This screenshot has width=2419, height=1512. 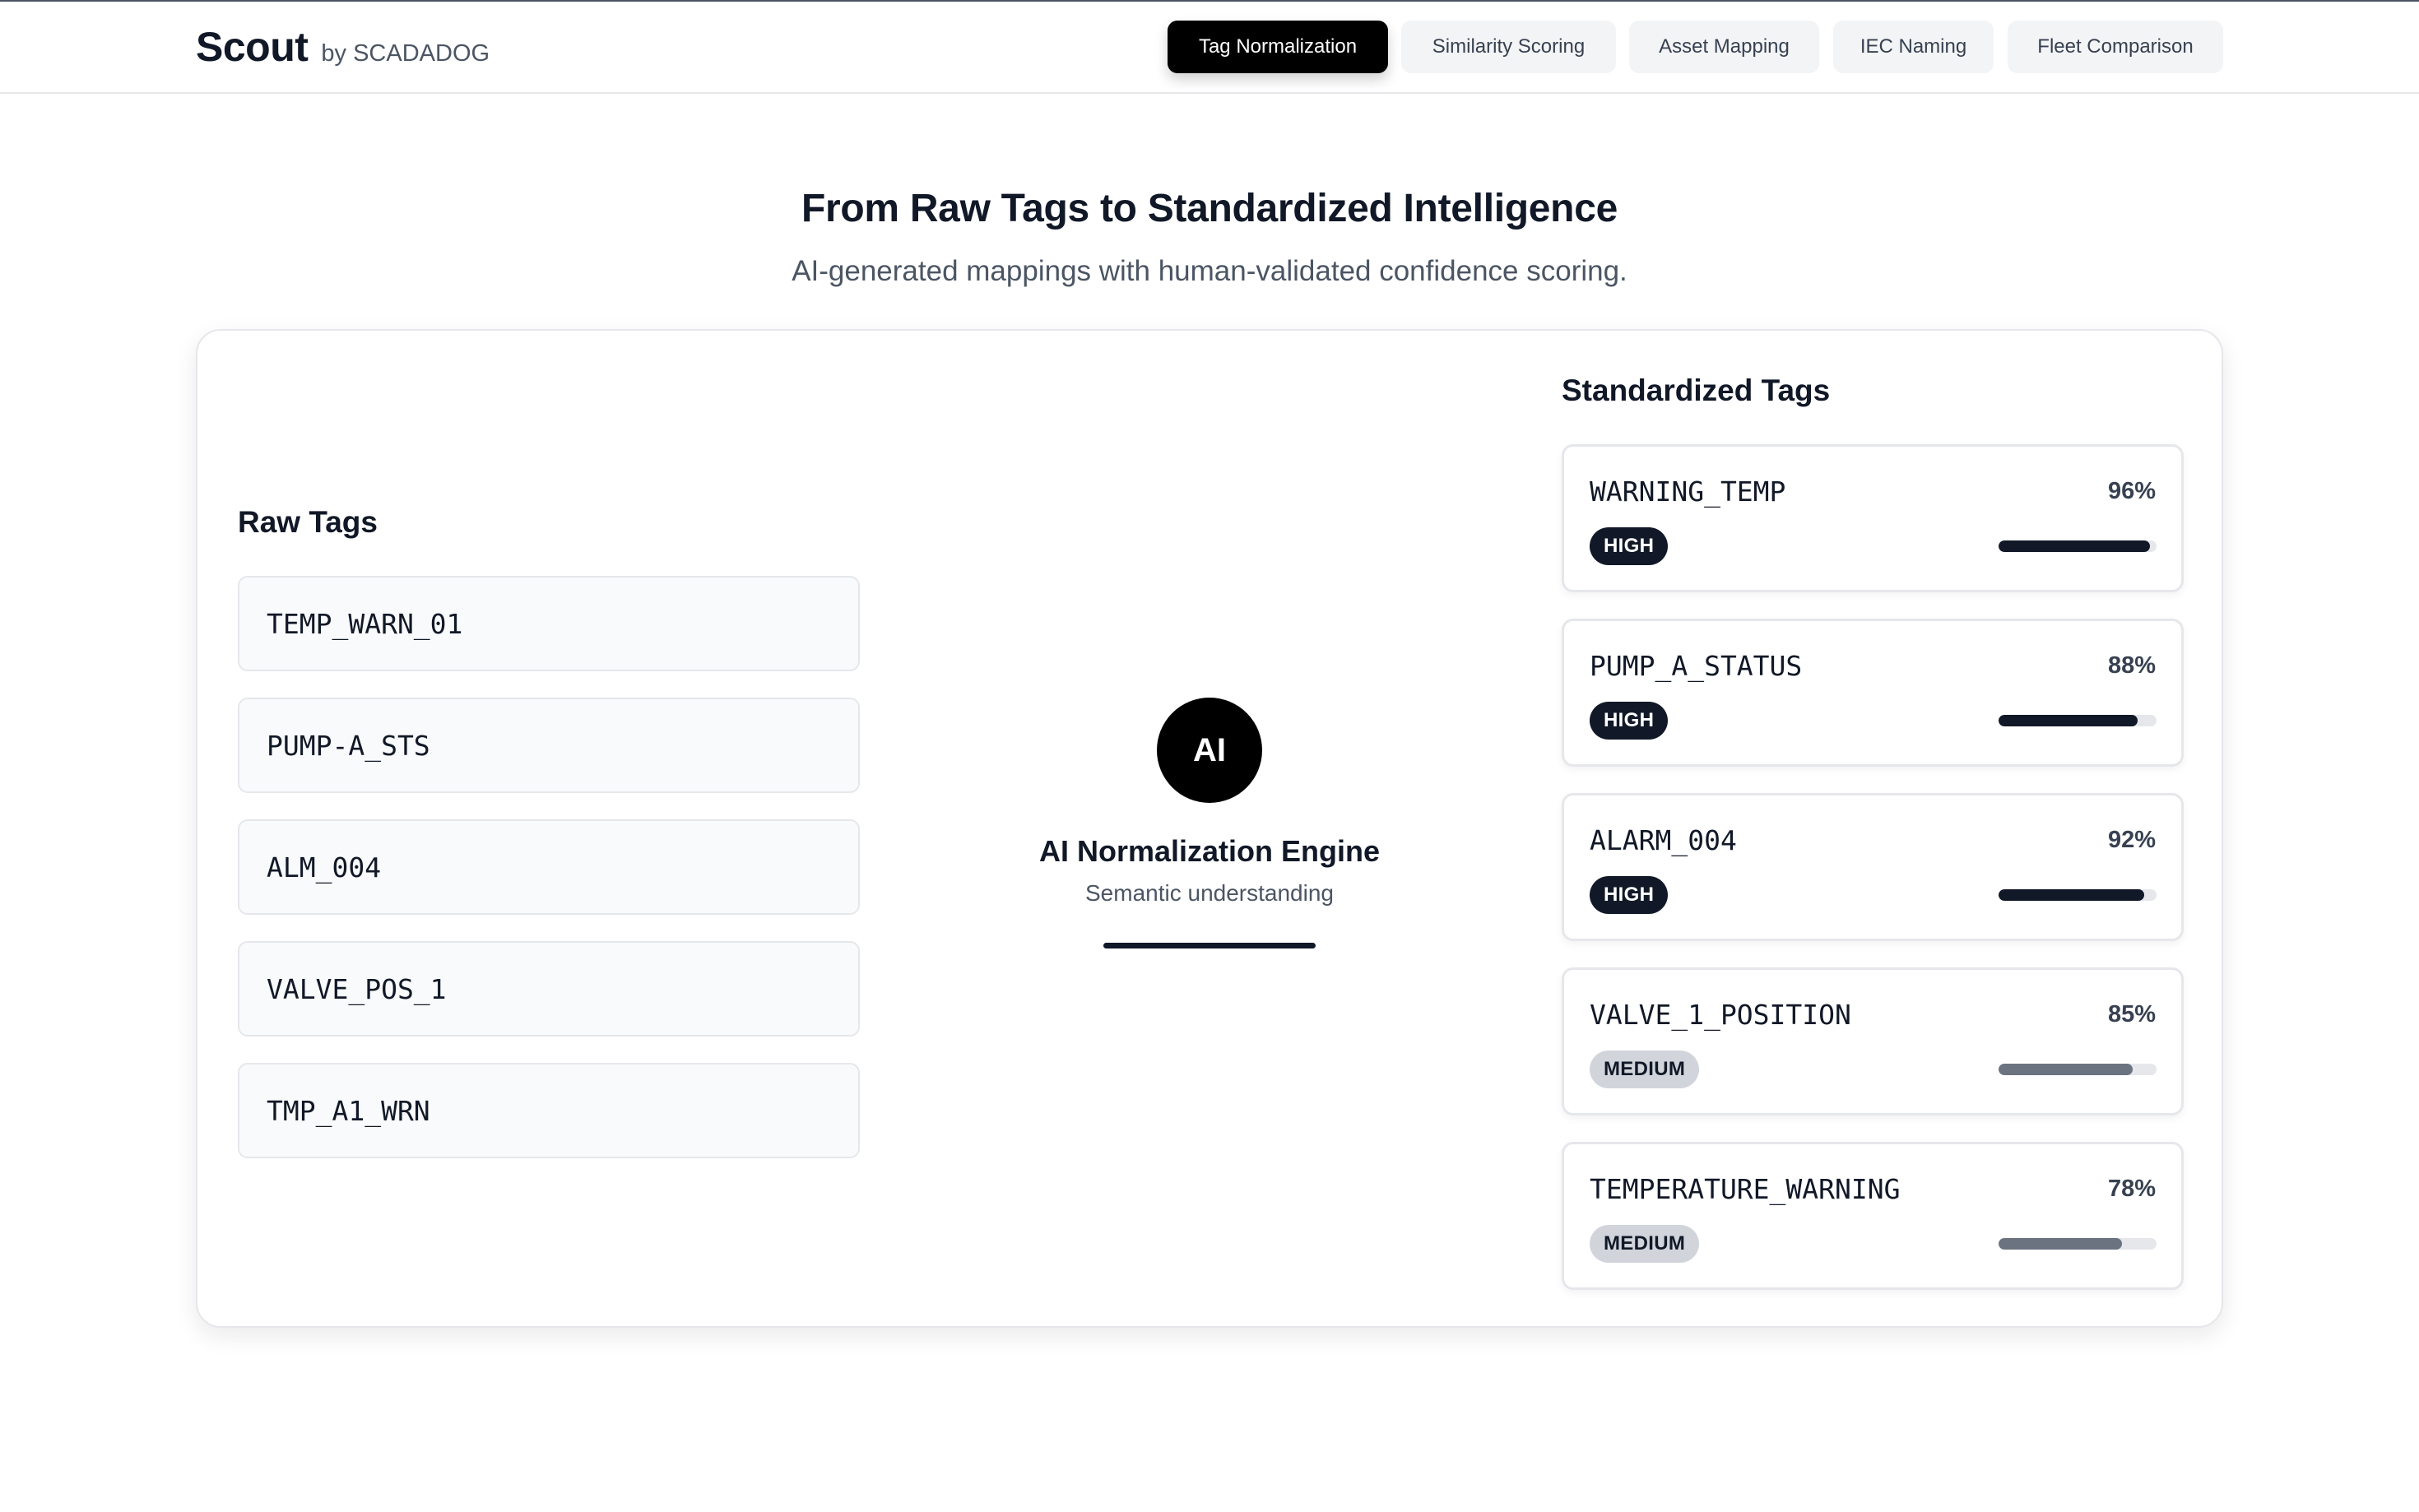 I want to click on tab-fleet-comparison: Fleet Comparison, so click(x=2115, y=47).